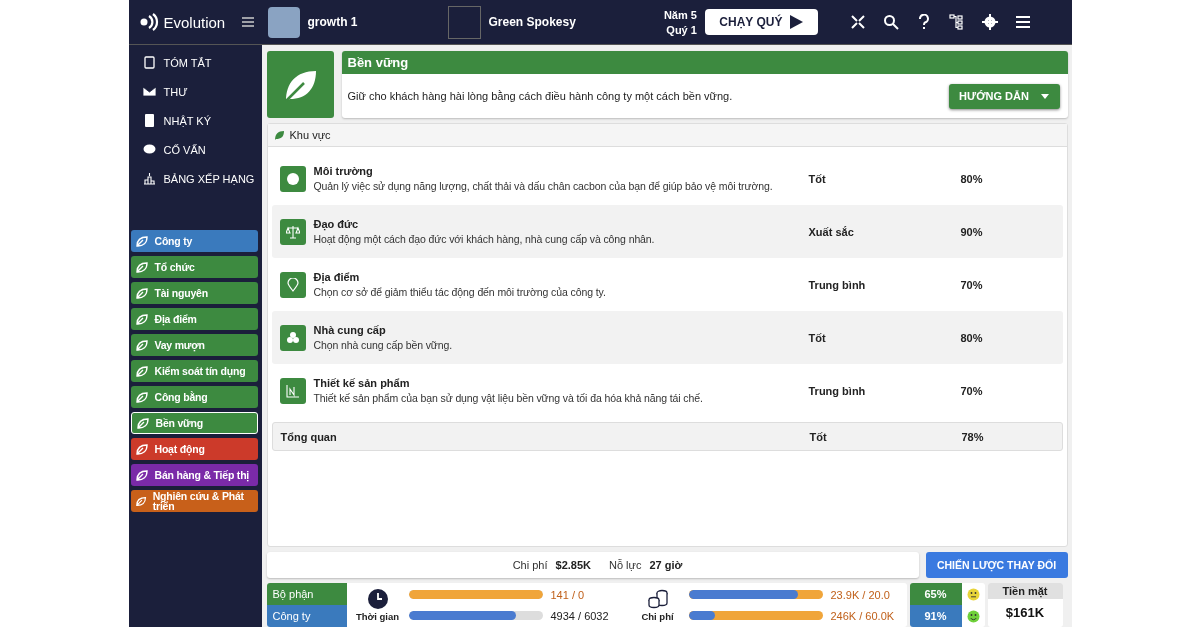 The height and width of the screenshot is (627, 1200). What do you see at coordinates (460, 292) in the screenshot?
I see `area-description: Chọn cơ sở để giảm thiểu tác động đến môi trường của công ty.` at bounding box center [460, 292].